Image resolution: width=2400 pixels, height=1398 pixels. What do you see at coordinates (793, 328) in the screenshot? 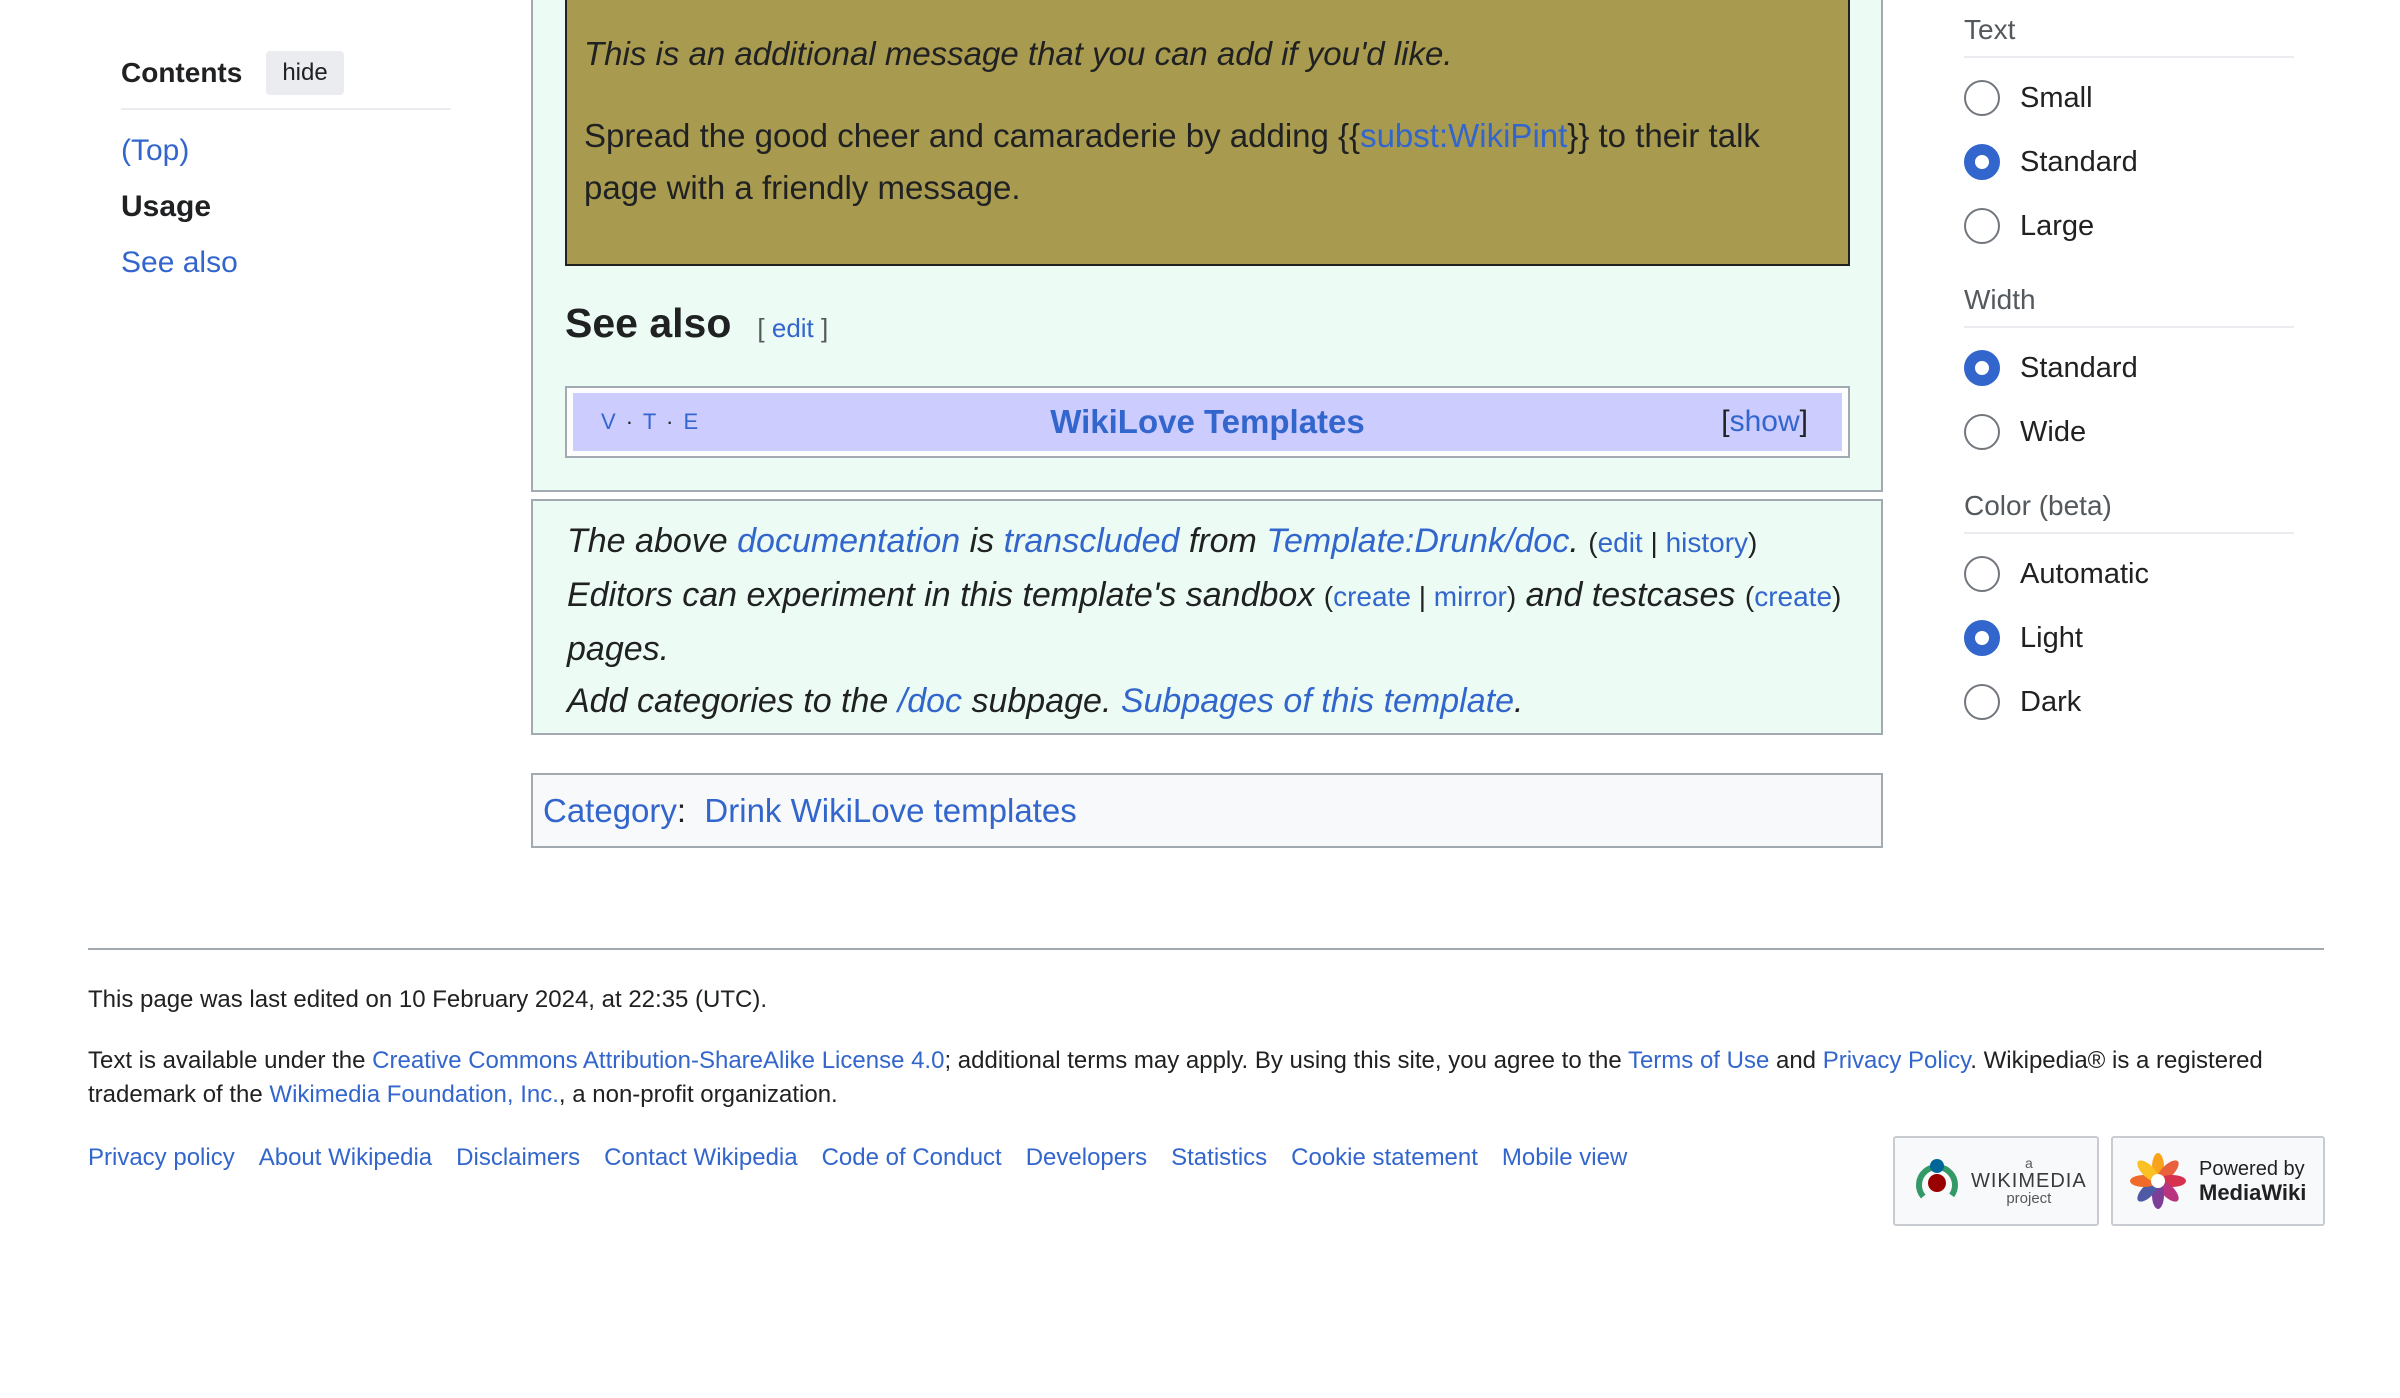
I see `see-also-edit-link: edit` at bounding box center [793, 328].